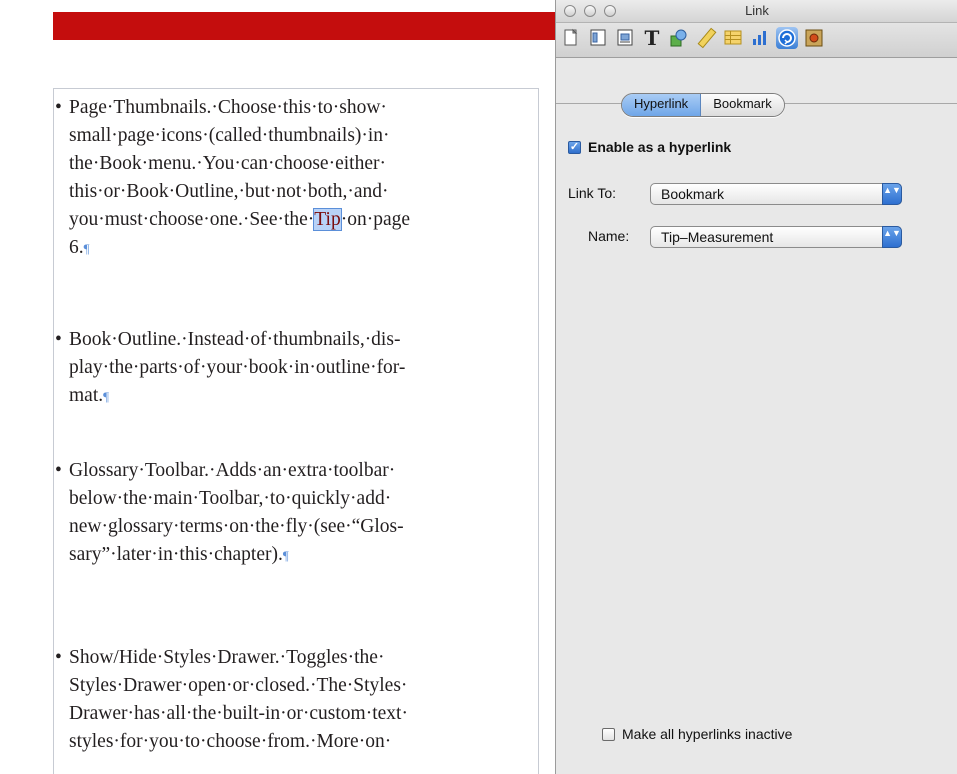  What do you see at coordinates (302, 396) in the screenshot?
I see `text-line: mat.¶` at bounding box center [302, 396].